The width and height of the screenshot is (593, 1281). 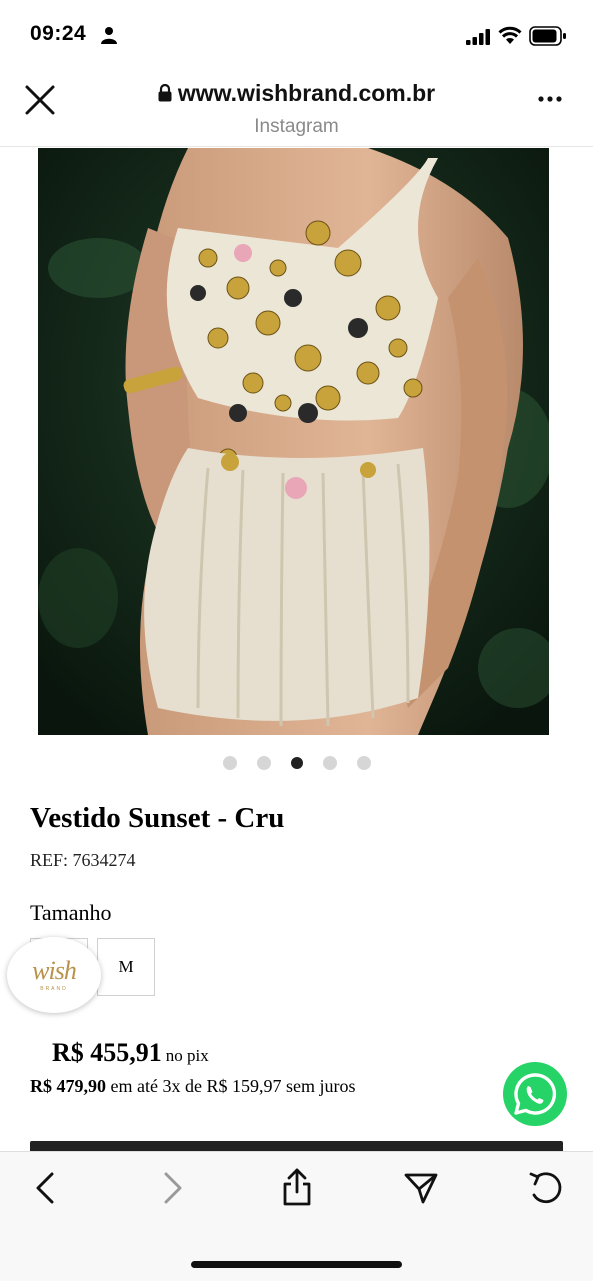 I want to click on size-option-m: M, so click(x=126, y=967).